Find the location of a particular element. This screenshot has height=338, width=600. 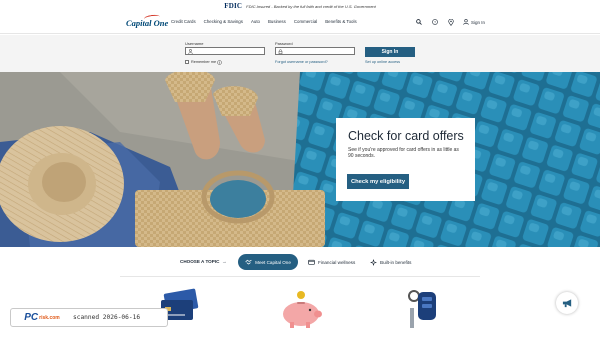

nav-benefits-tools: Benefits & Tools is located at coordinates (340, 21).